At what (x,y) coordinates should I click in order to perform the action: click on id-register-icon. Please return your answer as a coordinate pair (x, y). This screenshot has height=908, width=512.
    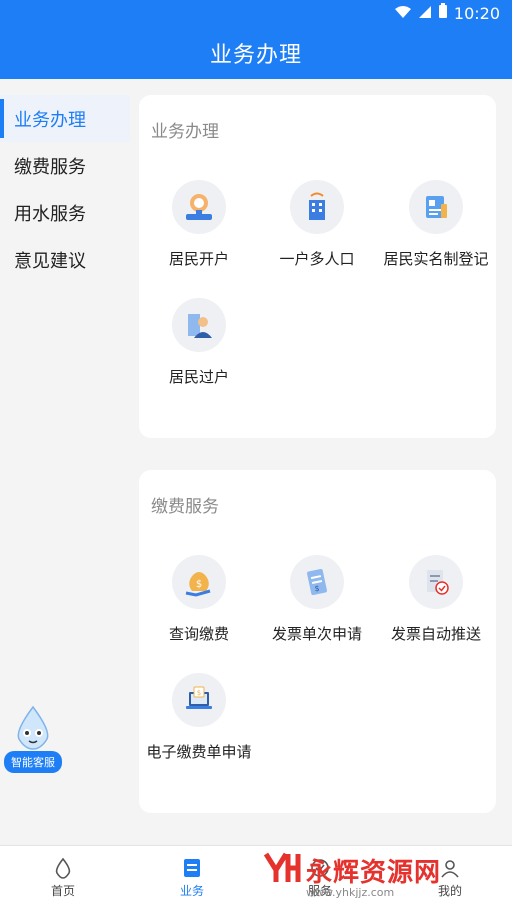
    Looking at the image, I should click on (436, 207).